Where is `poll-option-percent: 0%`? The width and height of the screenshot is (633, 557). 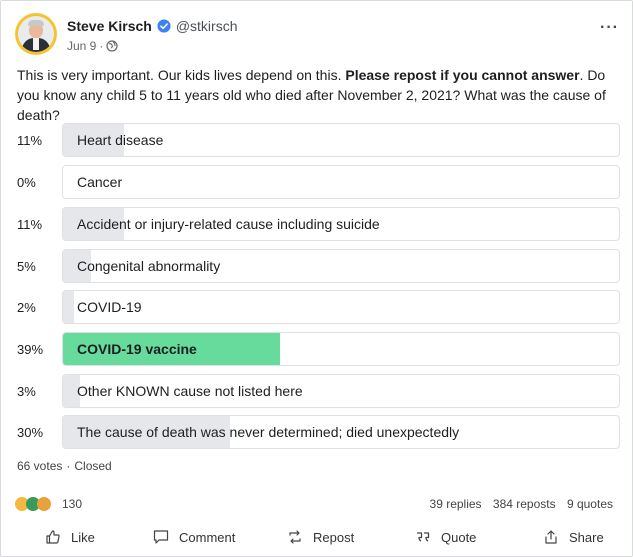
poll-option-percent: 0% is located at coordinates (26, 182).